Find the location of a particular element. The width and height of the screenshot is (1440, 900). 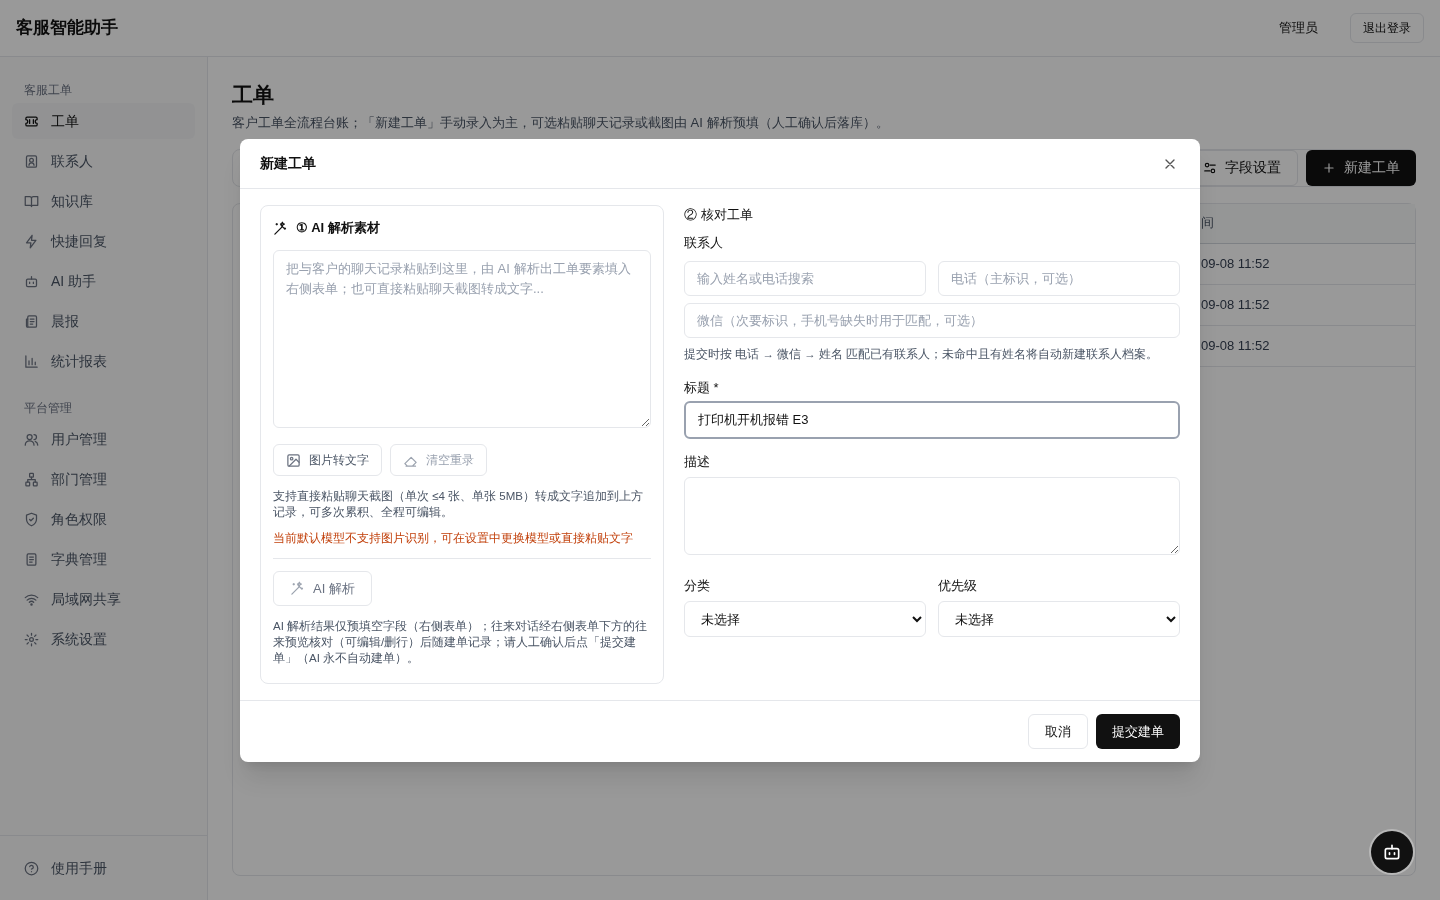

sidebar-item: 字典管理 is located at coordinates (103, 559).